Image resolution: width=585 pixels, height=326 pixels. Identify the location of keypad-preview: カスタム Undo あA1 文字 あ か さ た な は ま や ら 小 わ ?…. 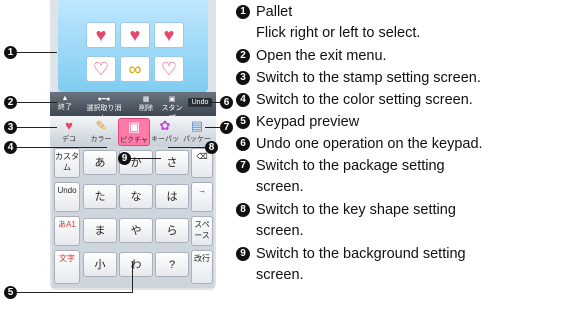
(133, 217).